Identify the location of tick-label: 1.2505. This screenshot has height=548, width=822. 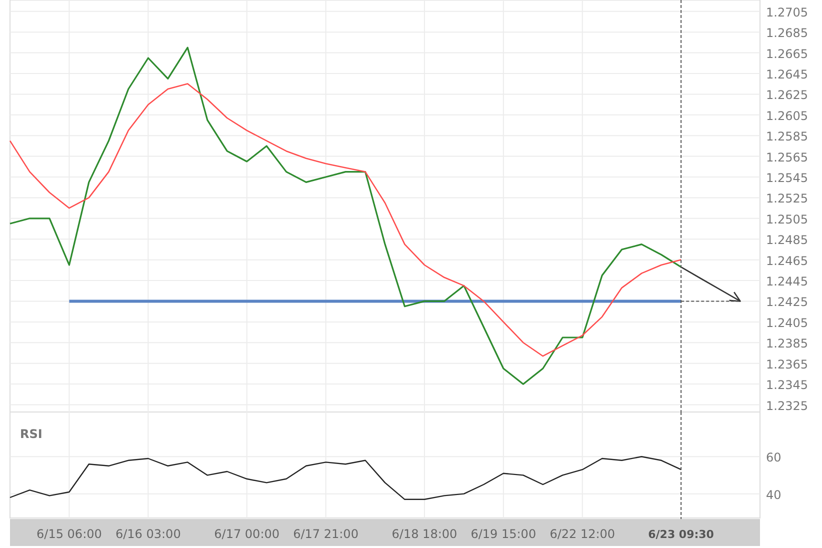
(787, 219).